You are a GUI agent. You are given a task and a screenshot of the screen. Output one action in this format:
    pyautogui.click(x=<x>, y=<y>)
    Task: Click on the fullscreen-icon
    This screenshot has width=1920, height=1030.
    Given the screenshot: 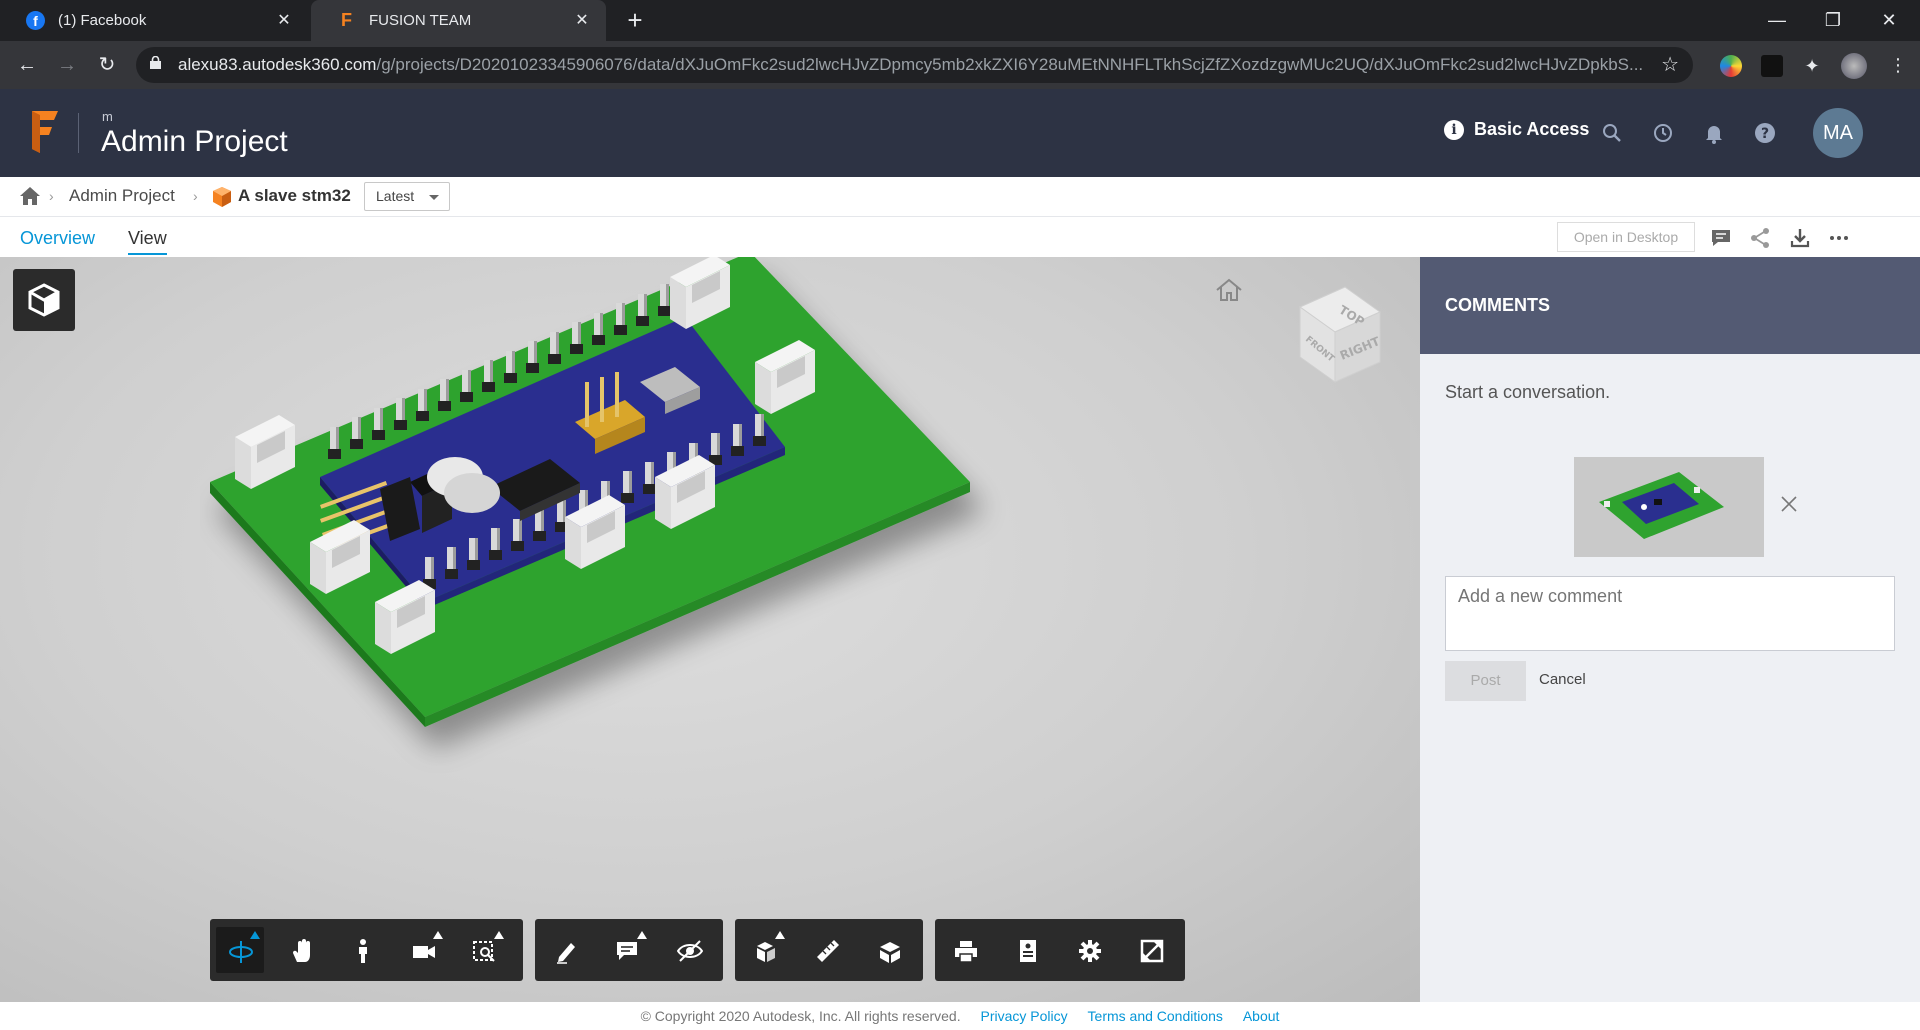 What is the action you would take?
    pyautogui.click(x=1152, y=951)
    